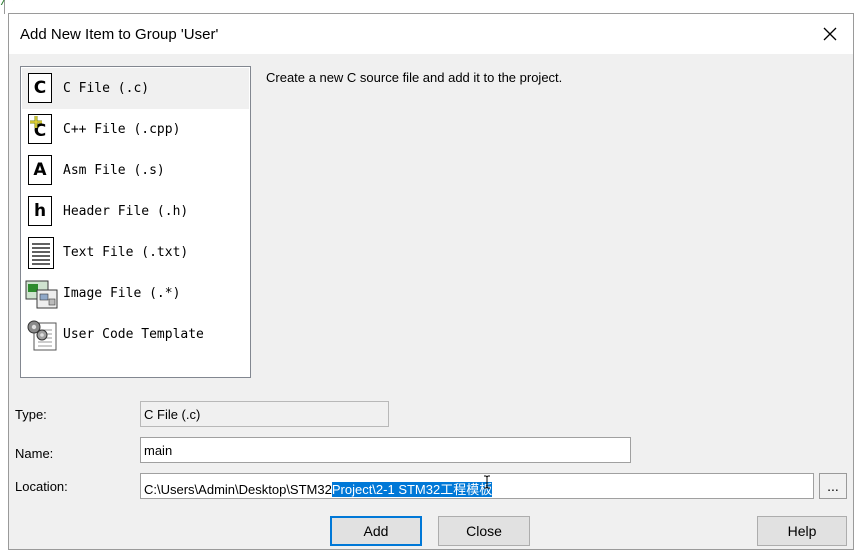  What do you see at coordinates (428, 7) in the screenshot?
I see `editor-background: /**` at bounding box center [428, 7].